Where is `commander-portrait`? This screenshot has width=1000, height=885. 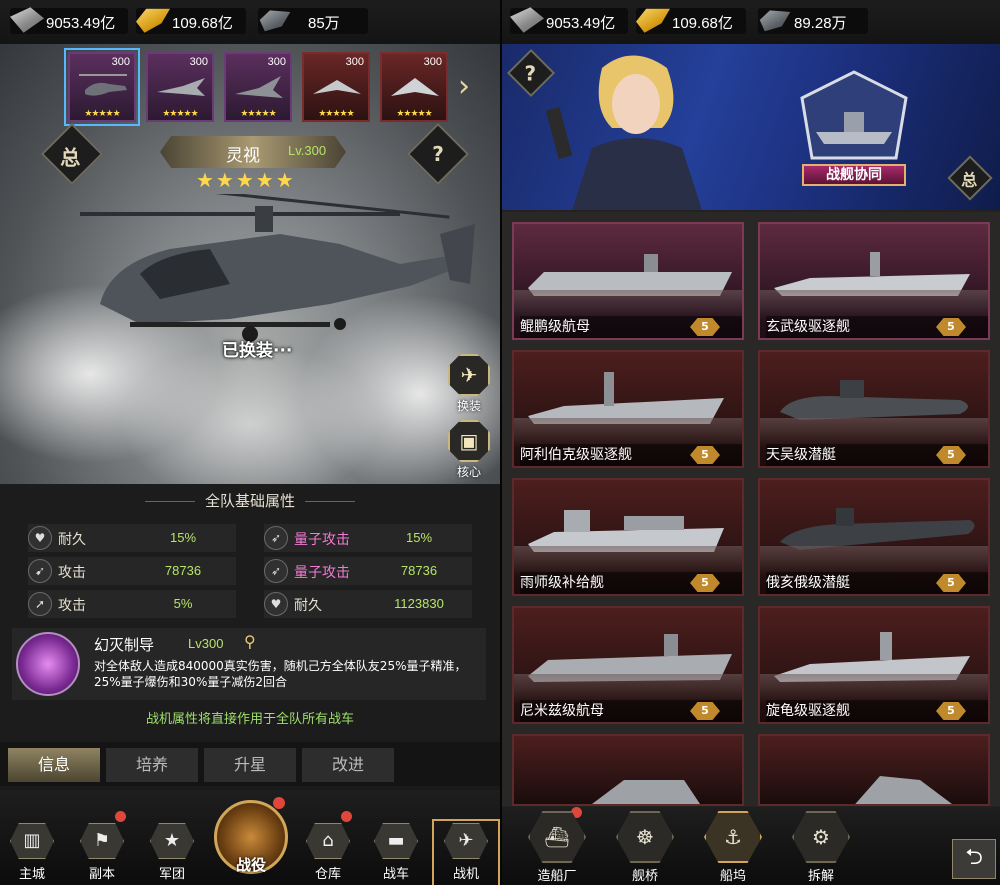 commander-portrait is located at coordinates (623, 132).